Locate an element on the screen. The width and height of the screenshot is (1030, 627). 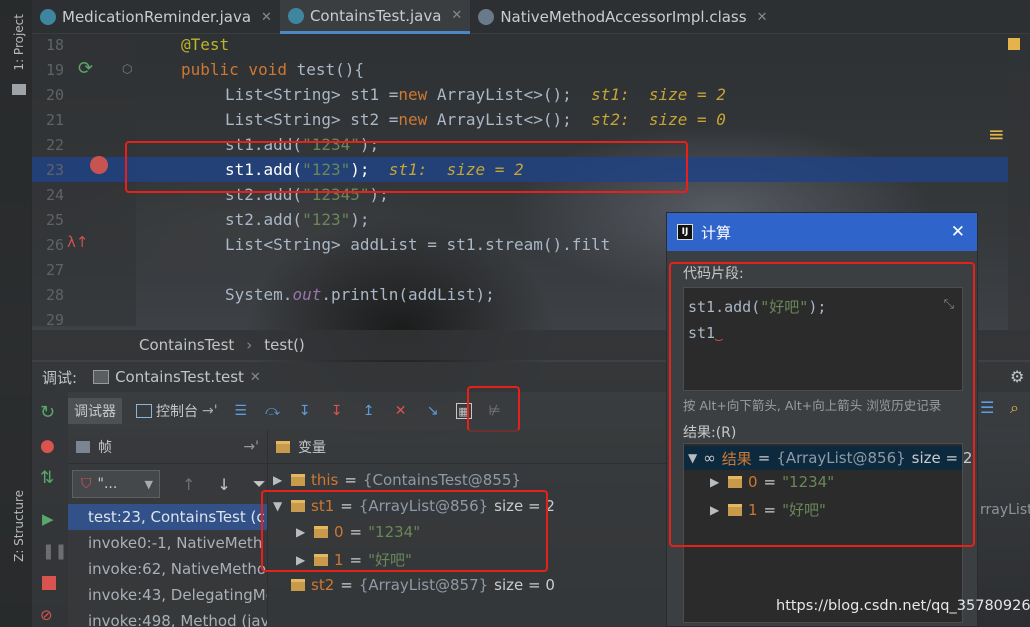
breadcrumb-method: test() is located at coordinates (284, 345).